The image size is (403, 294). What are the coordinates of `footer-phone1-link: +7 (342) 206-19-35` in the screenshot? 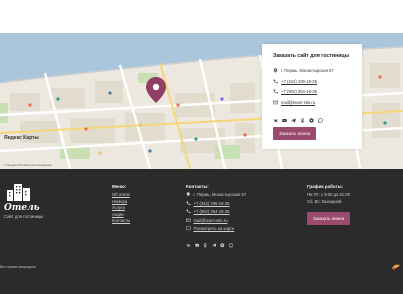 It's located at (212, 203).